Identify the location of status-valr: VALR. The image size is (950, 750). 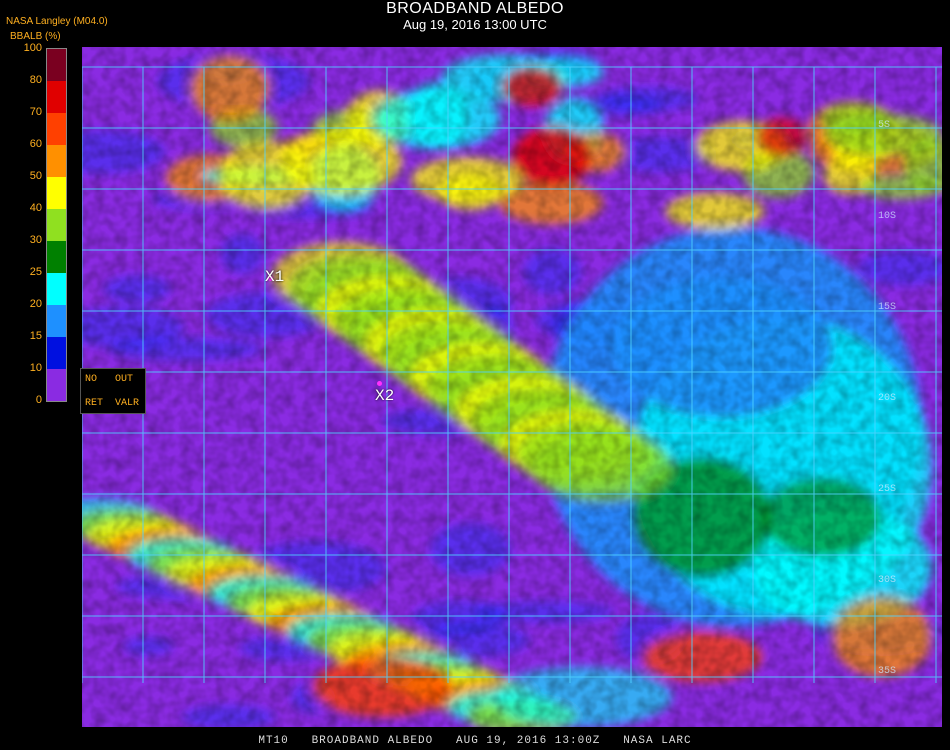
(127, 403).